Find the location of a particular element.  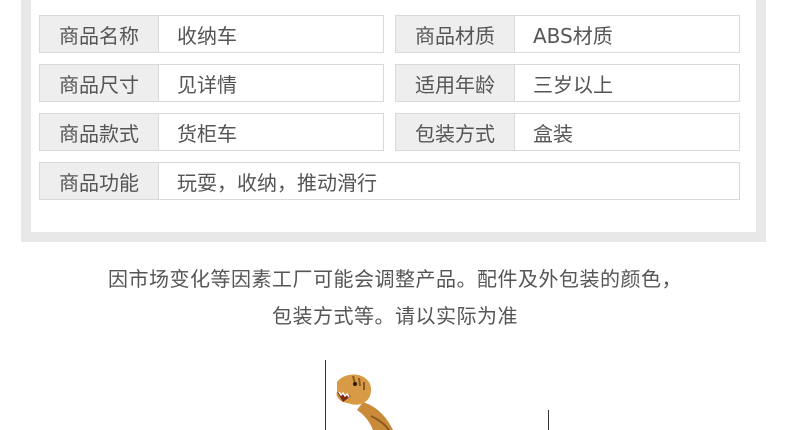

image-divider-left is located at coordinates (325, 395).